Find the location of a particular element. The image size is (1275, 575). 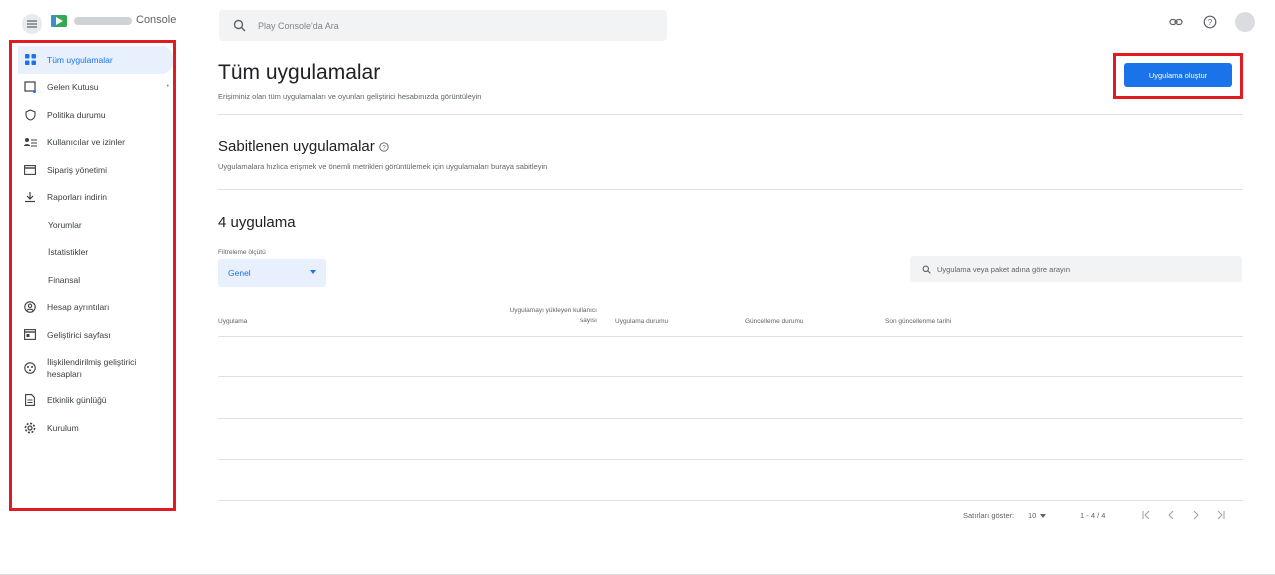

sidebar-item-label: Hesap ayrıntıları is located at coordinates (78, 307).